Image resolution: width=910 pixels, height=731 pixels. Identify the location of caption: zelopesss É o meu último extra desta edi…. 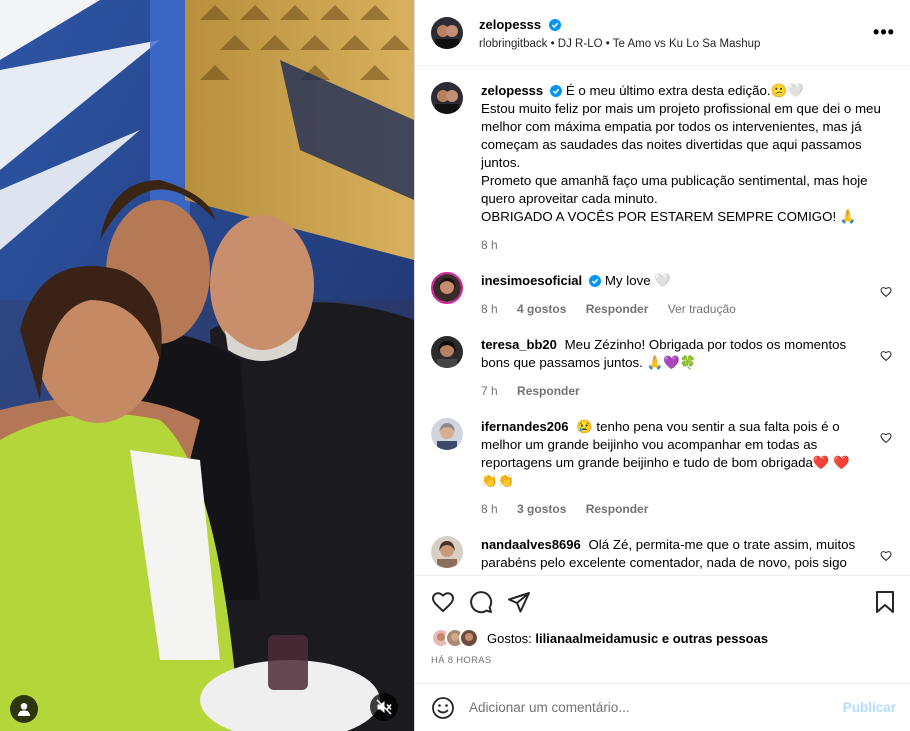
(662, 168).